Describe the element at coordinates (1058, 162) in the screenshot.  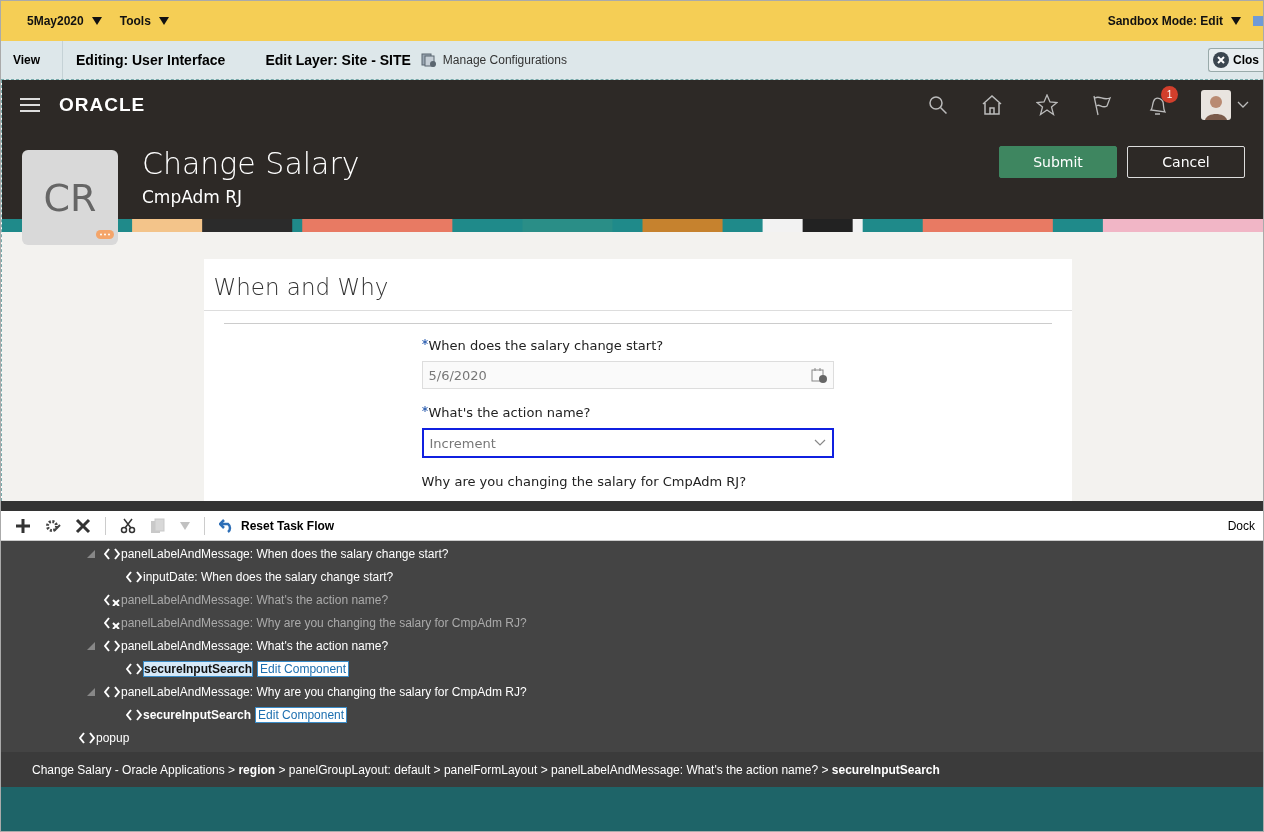
I see `submit-button: Submit` at that location.